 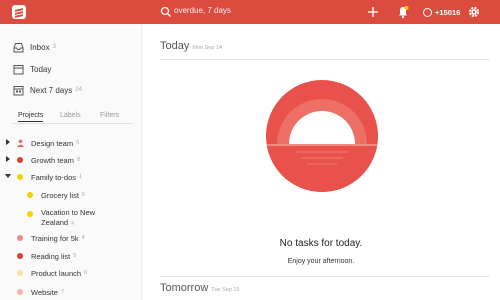 I want to click on sunset-illustration, so click(x=322, y=136).